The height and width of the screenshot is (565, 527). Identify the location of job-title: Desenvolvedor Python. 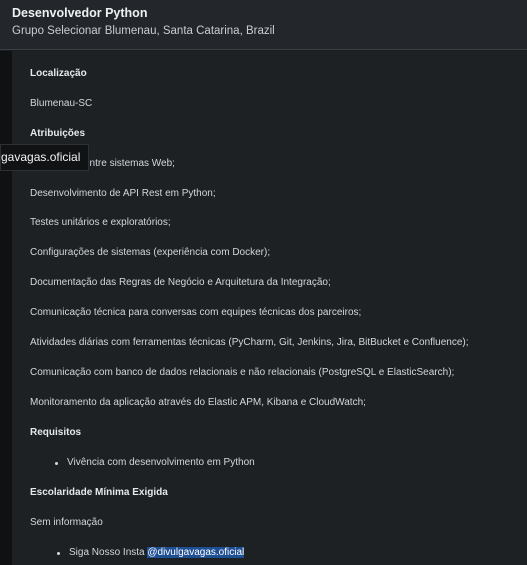
(80, 13).